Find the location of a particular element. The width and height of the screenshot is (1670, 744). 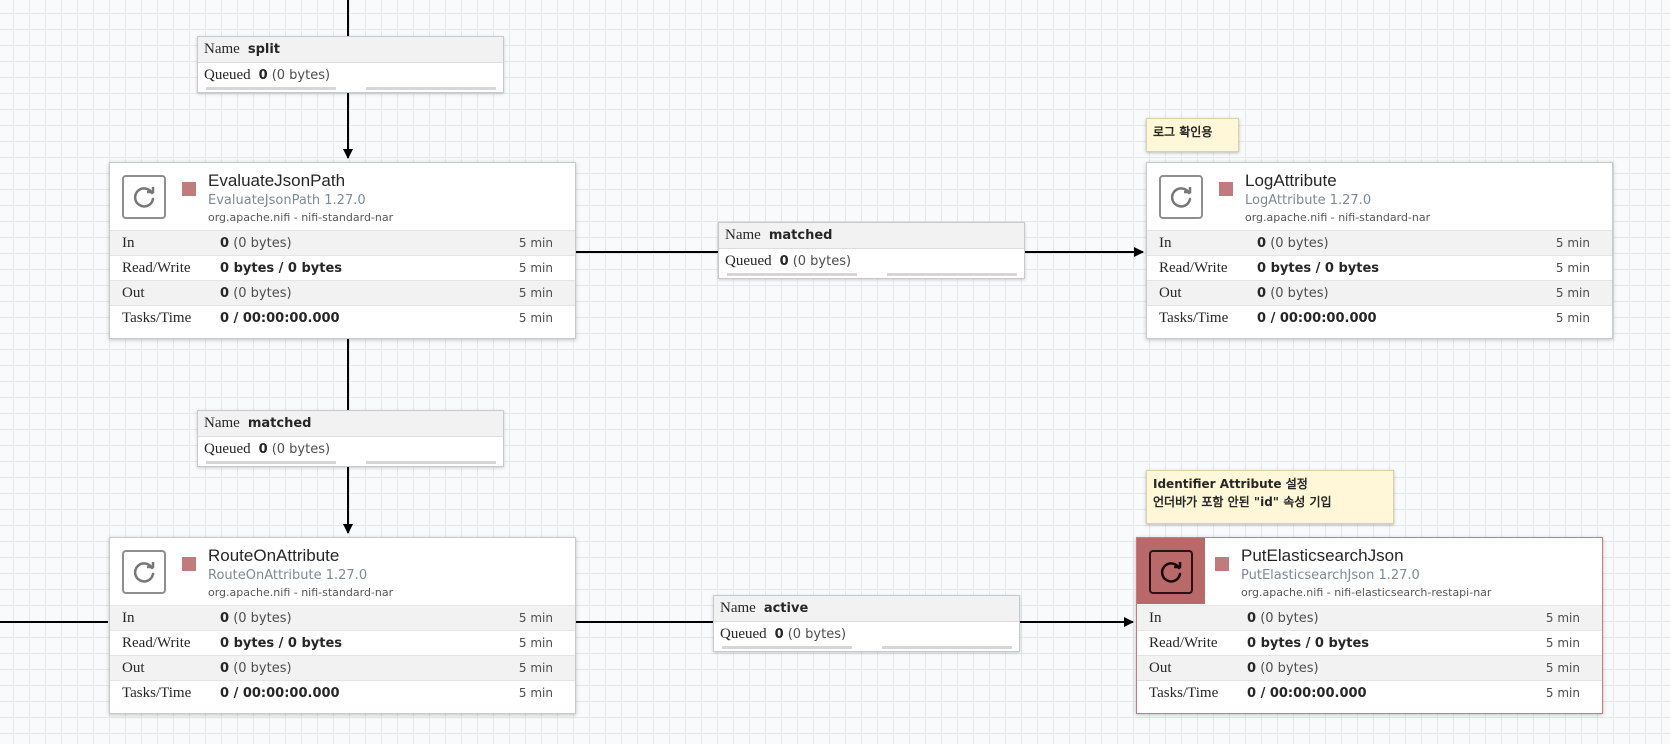

connection-name-row: Name active is located at coordinates (866, 609).